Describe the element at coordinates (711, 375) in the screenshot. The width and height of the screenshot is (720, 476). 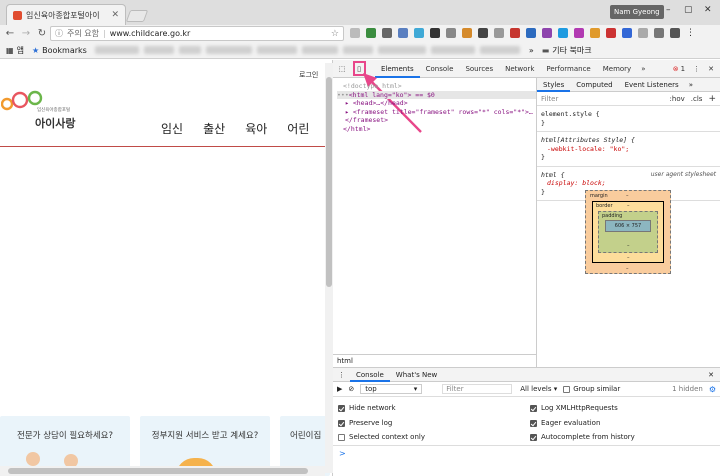
I see `close-drawer-icon: ✕` at that location.